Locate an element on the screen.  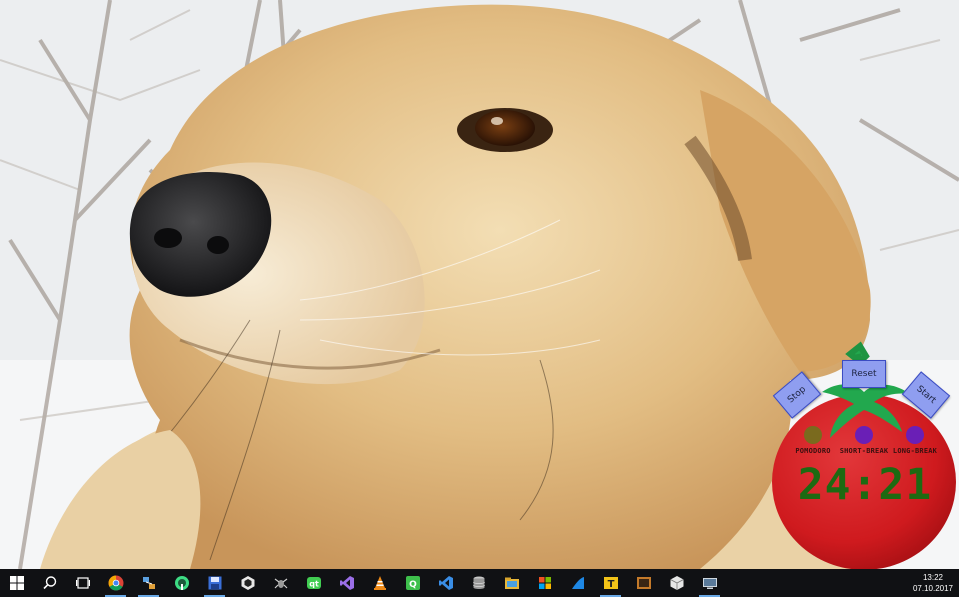
taskbar-app-text: T is located at coordinates (610, 583).